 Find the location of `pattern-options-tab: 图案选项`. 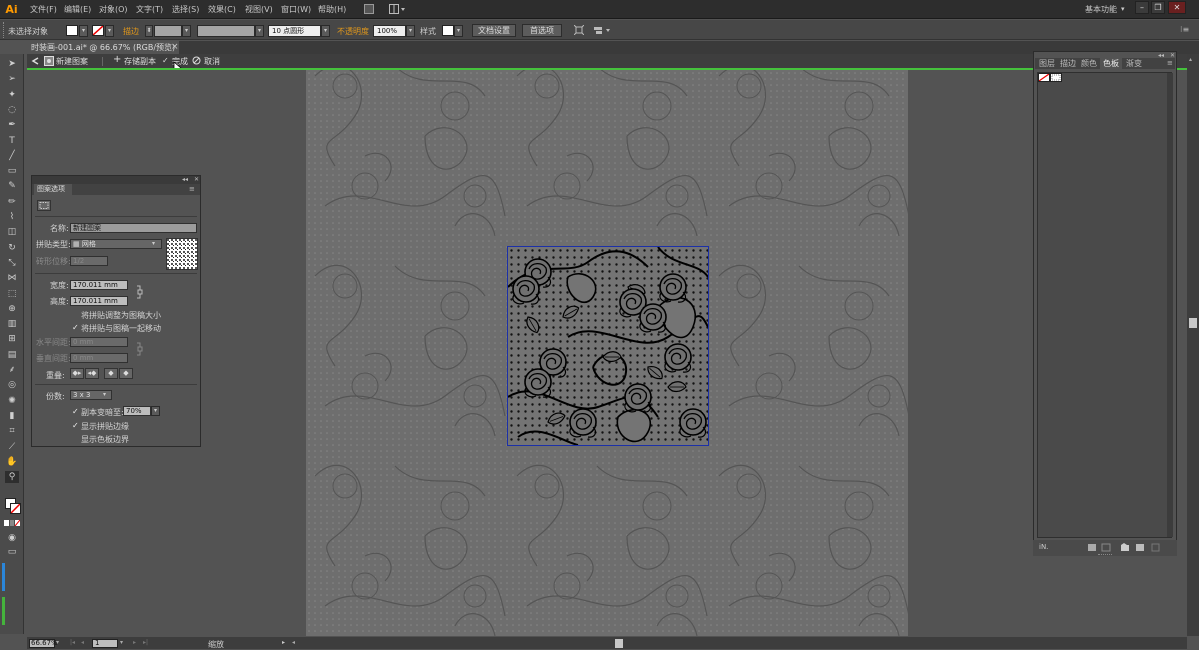

pattern-options-tab: 图案选项 is located at coordinates (53, 189).